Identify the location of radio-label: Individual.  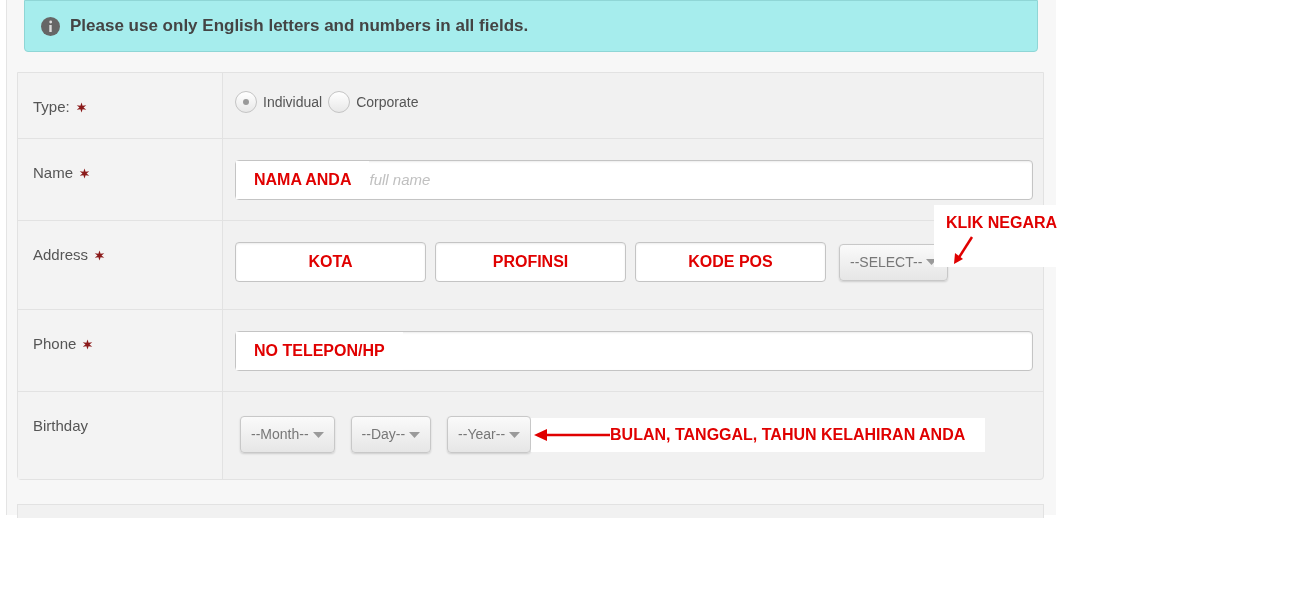
(293, 102).